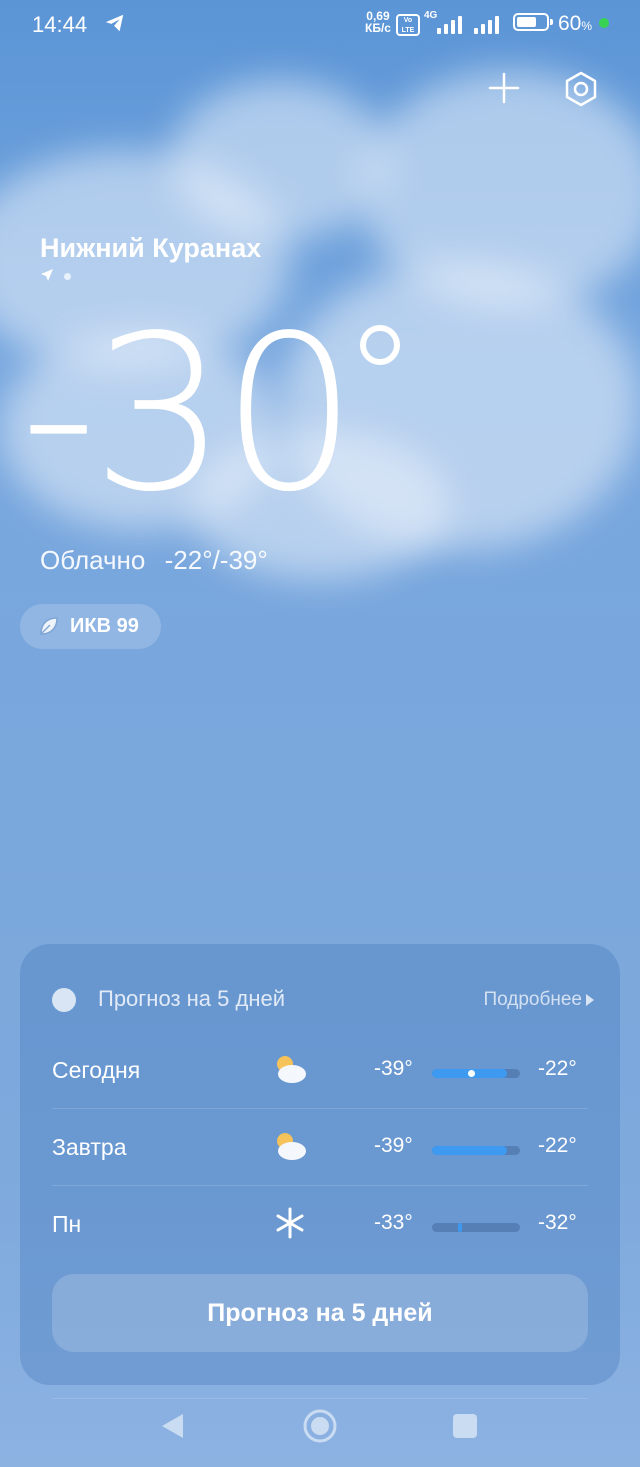 The image size is (640, 1467). Describe the element at coordinates (378, 22) in the screenshot. I see `network-speed: 0,69 КБ/с` at that location.